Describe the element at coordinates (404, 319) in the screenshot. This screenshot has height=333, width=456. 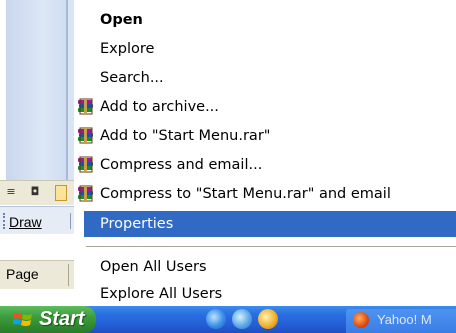
I see `task-button-label: Yahoo! M` at that location.